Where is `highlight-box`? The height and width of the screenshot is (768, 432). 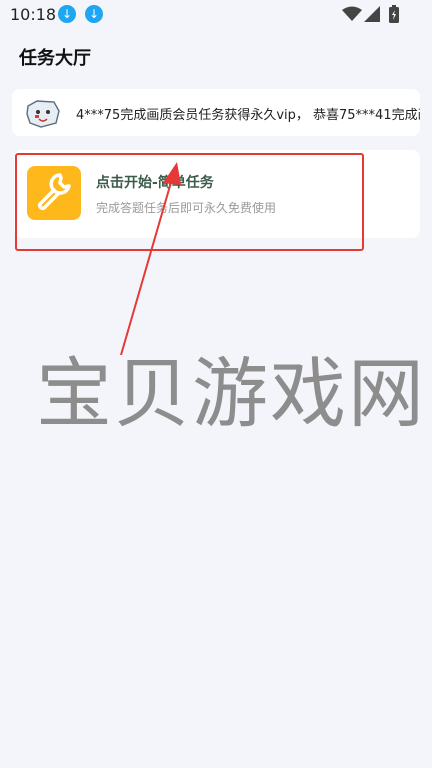
highlight-box is located at coordinates (189, 202).